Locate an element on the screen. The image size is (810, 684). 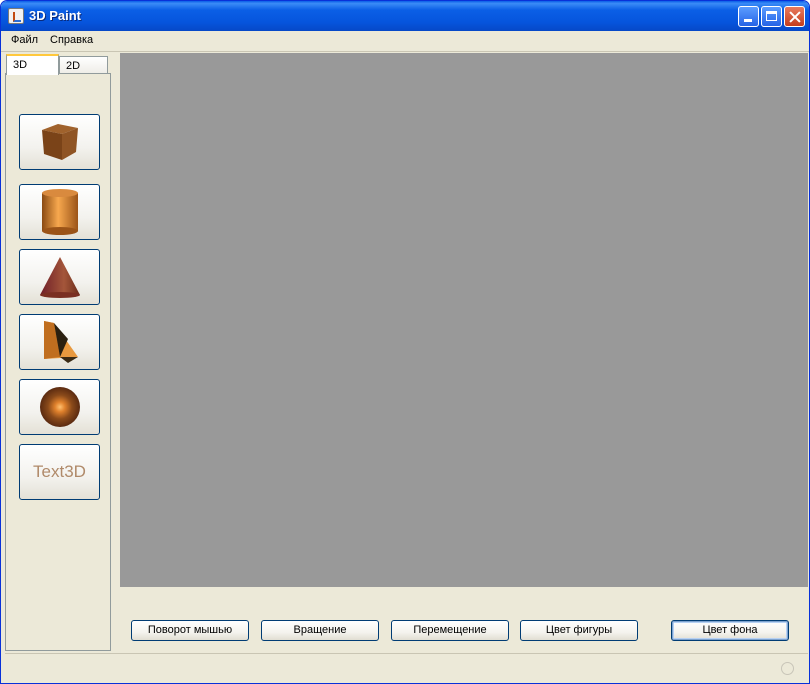
cone-button is located at coordinates (59, 277).